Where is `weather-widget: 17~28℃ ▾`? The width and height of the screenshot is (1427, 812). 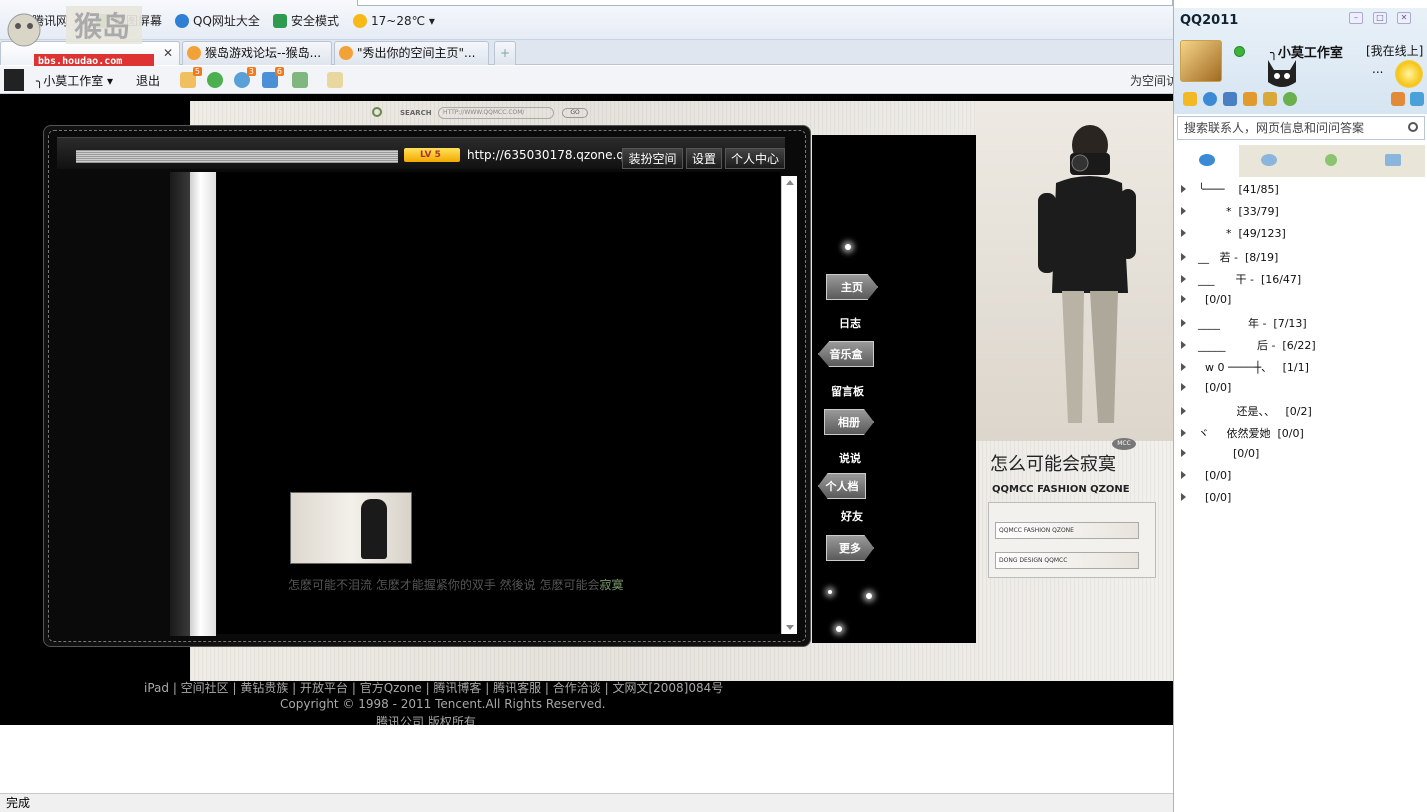
weather-widget: 17~28℃ ▾ is located at coordinates (394, 21).